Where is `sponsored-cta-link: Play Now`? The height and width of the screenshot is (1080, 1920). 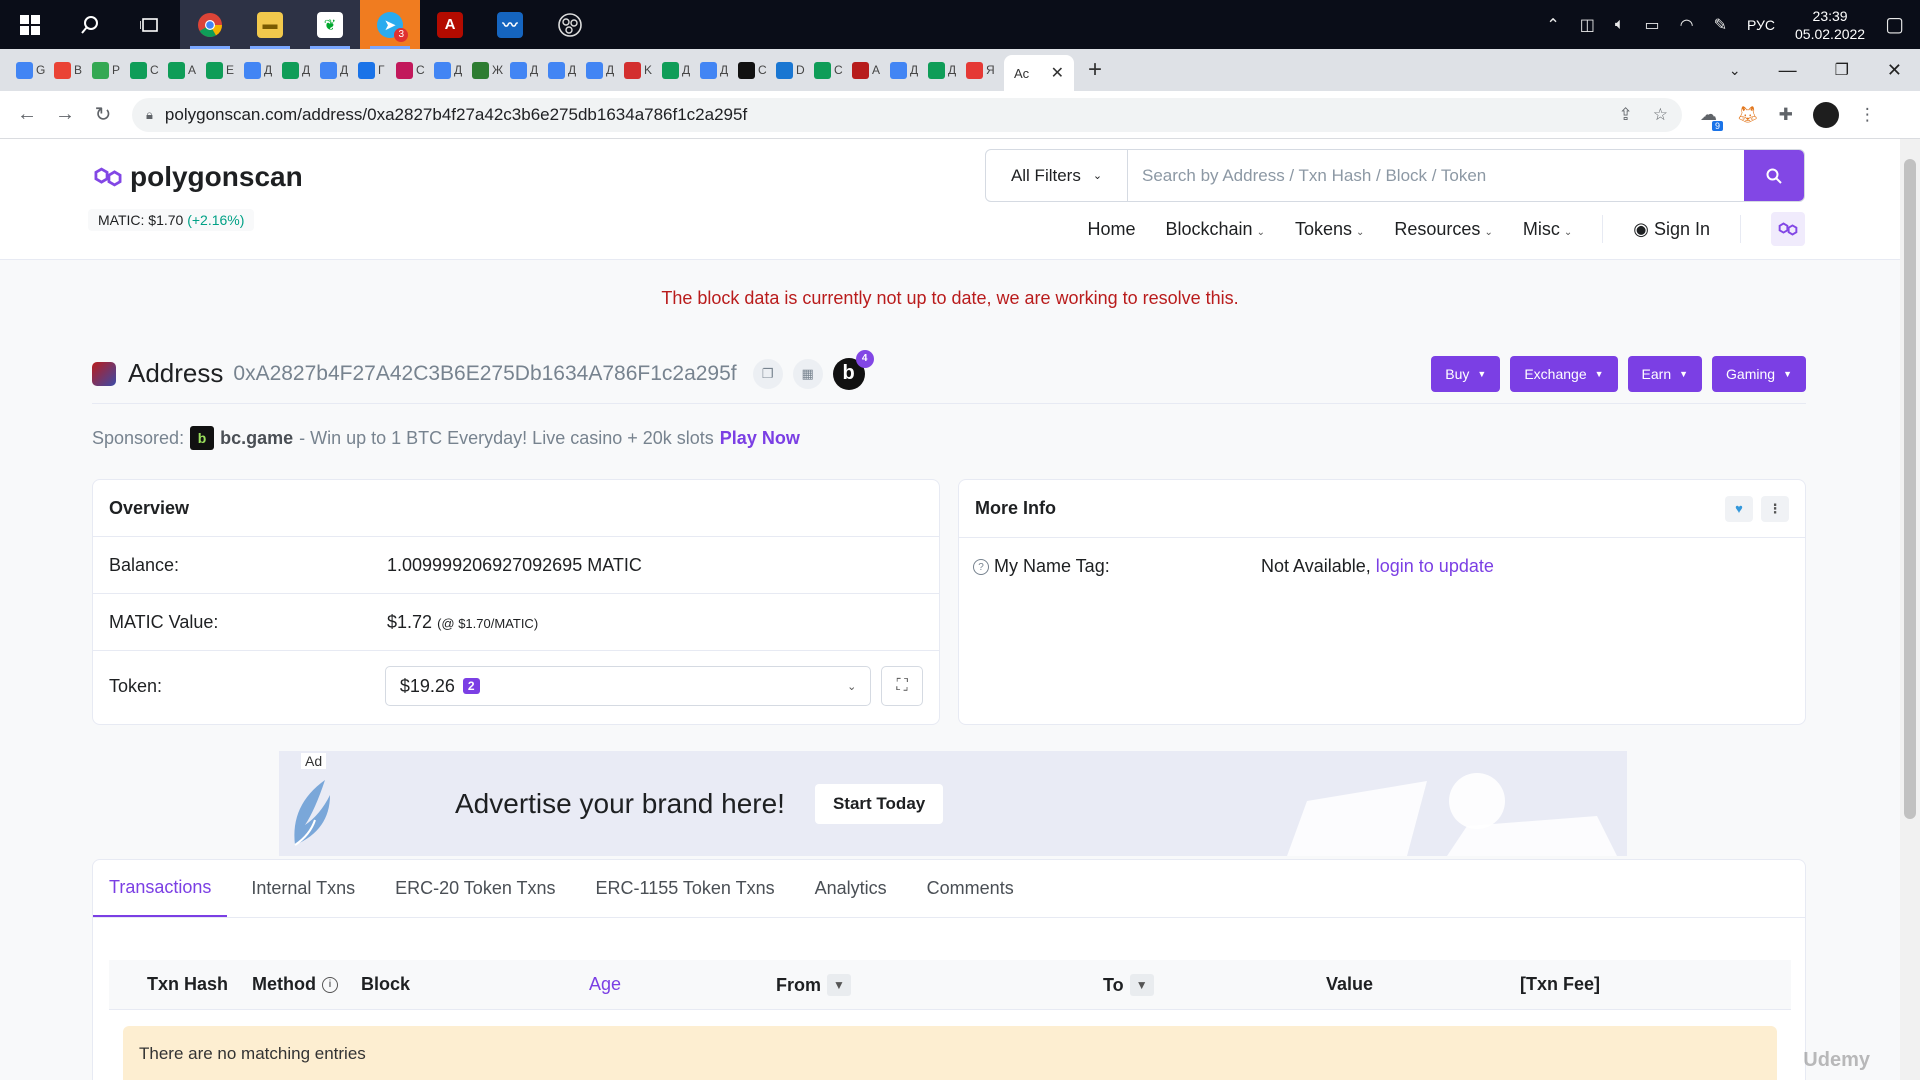 sponsored-cta-link: Play Now is located at coordinates (760, 438).